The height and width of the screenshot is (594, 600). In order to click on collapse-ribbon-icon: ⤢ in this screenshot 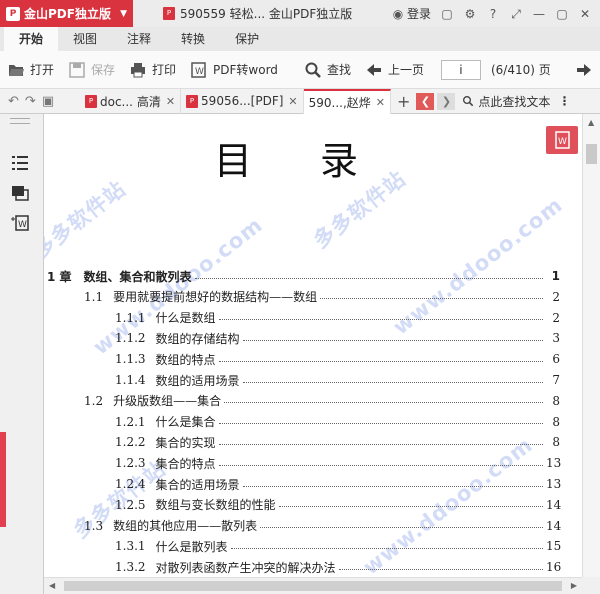, I will do `click(516, 14)`.